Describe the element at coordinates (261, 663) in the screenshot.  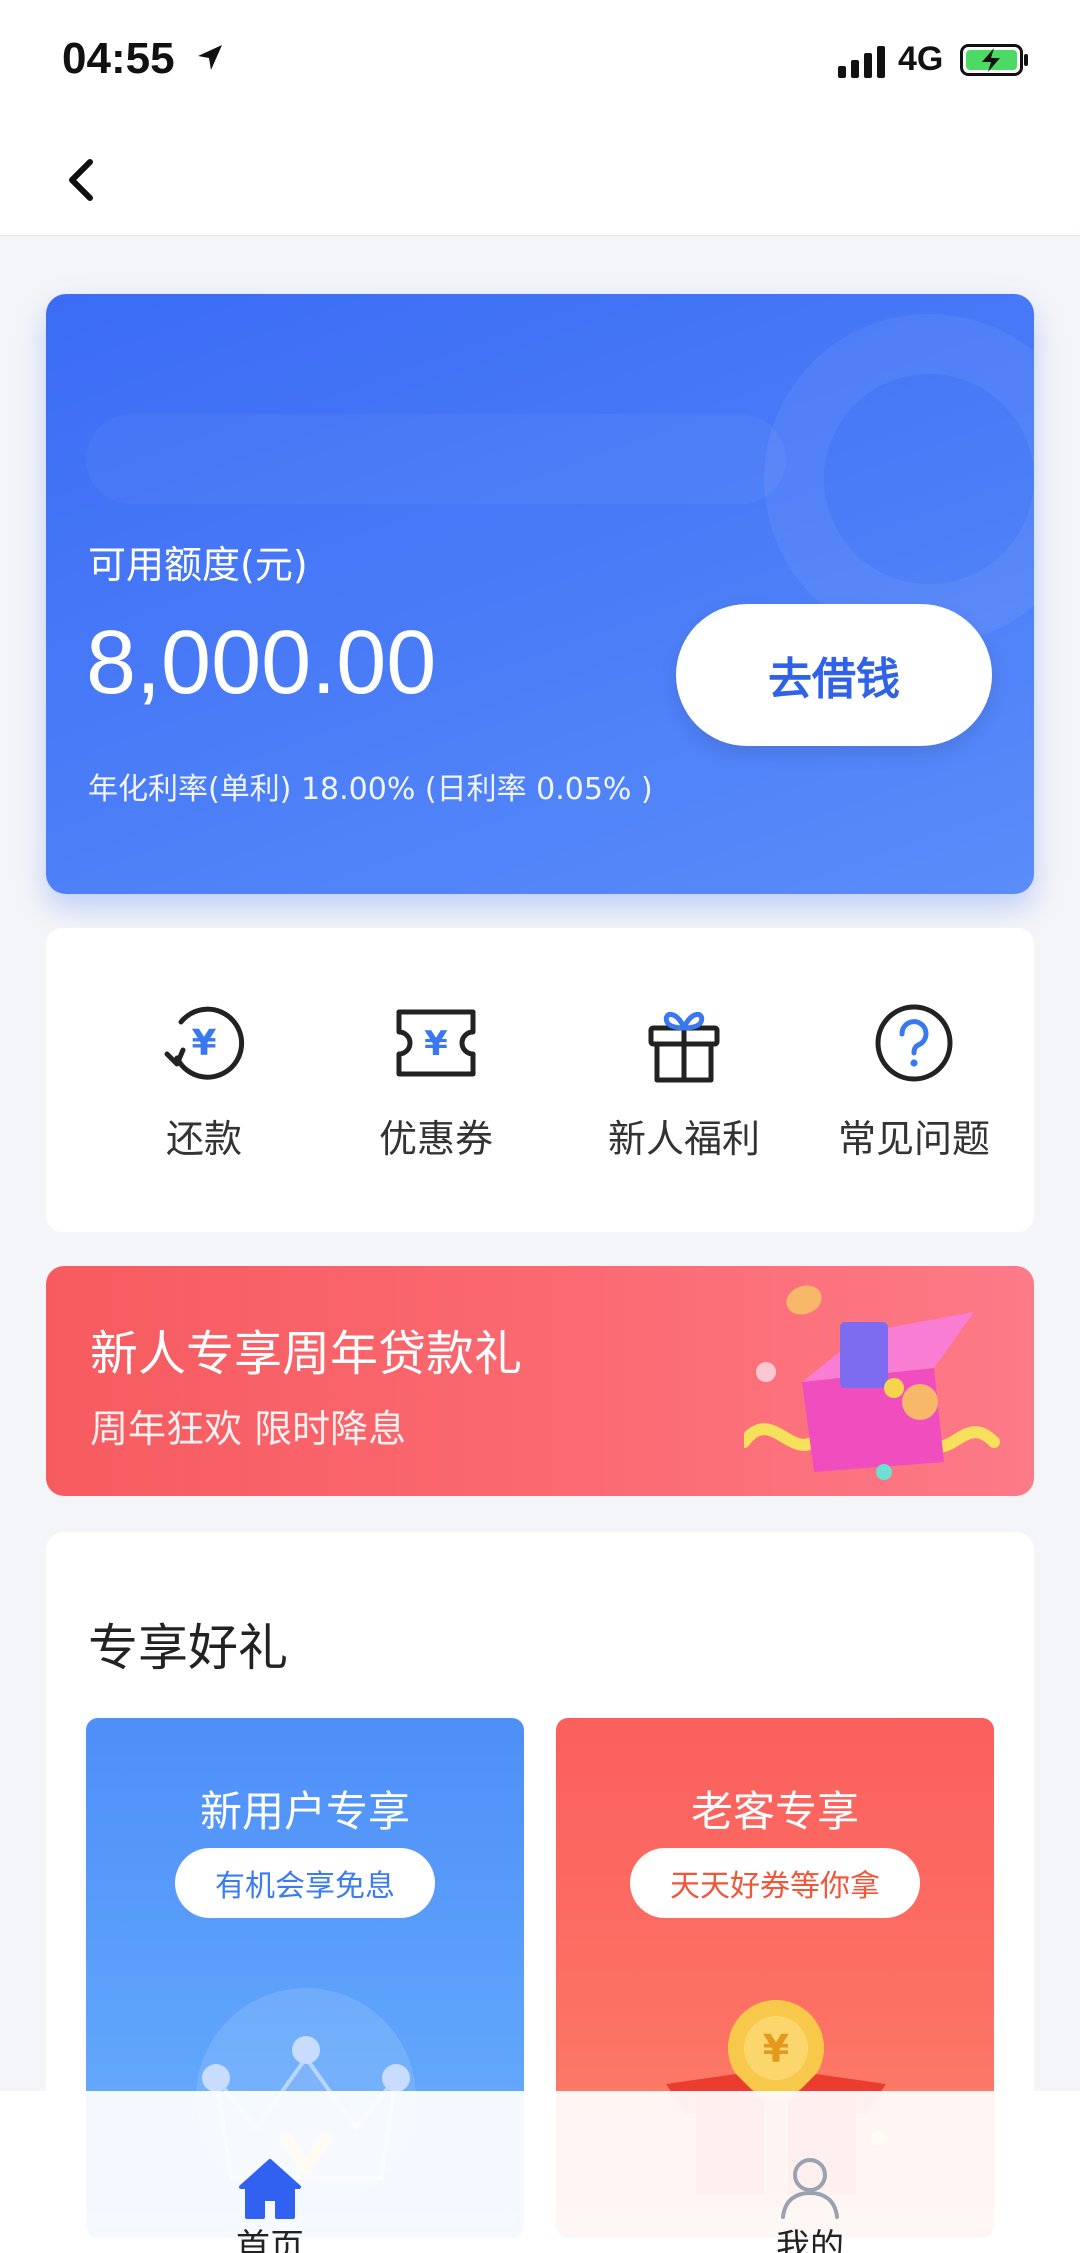
I see `credit-amount: 8,000.00` at that location.